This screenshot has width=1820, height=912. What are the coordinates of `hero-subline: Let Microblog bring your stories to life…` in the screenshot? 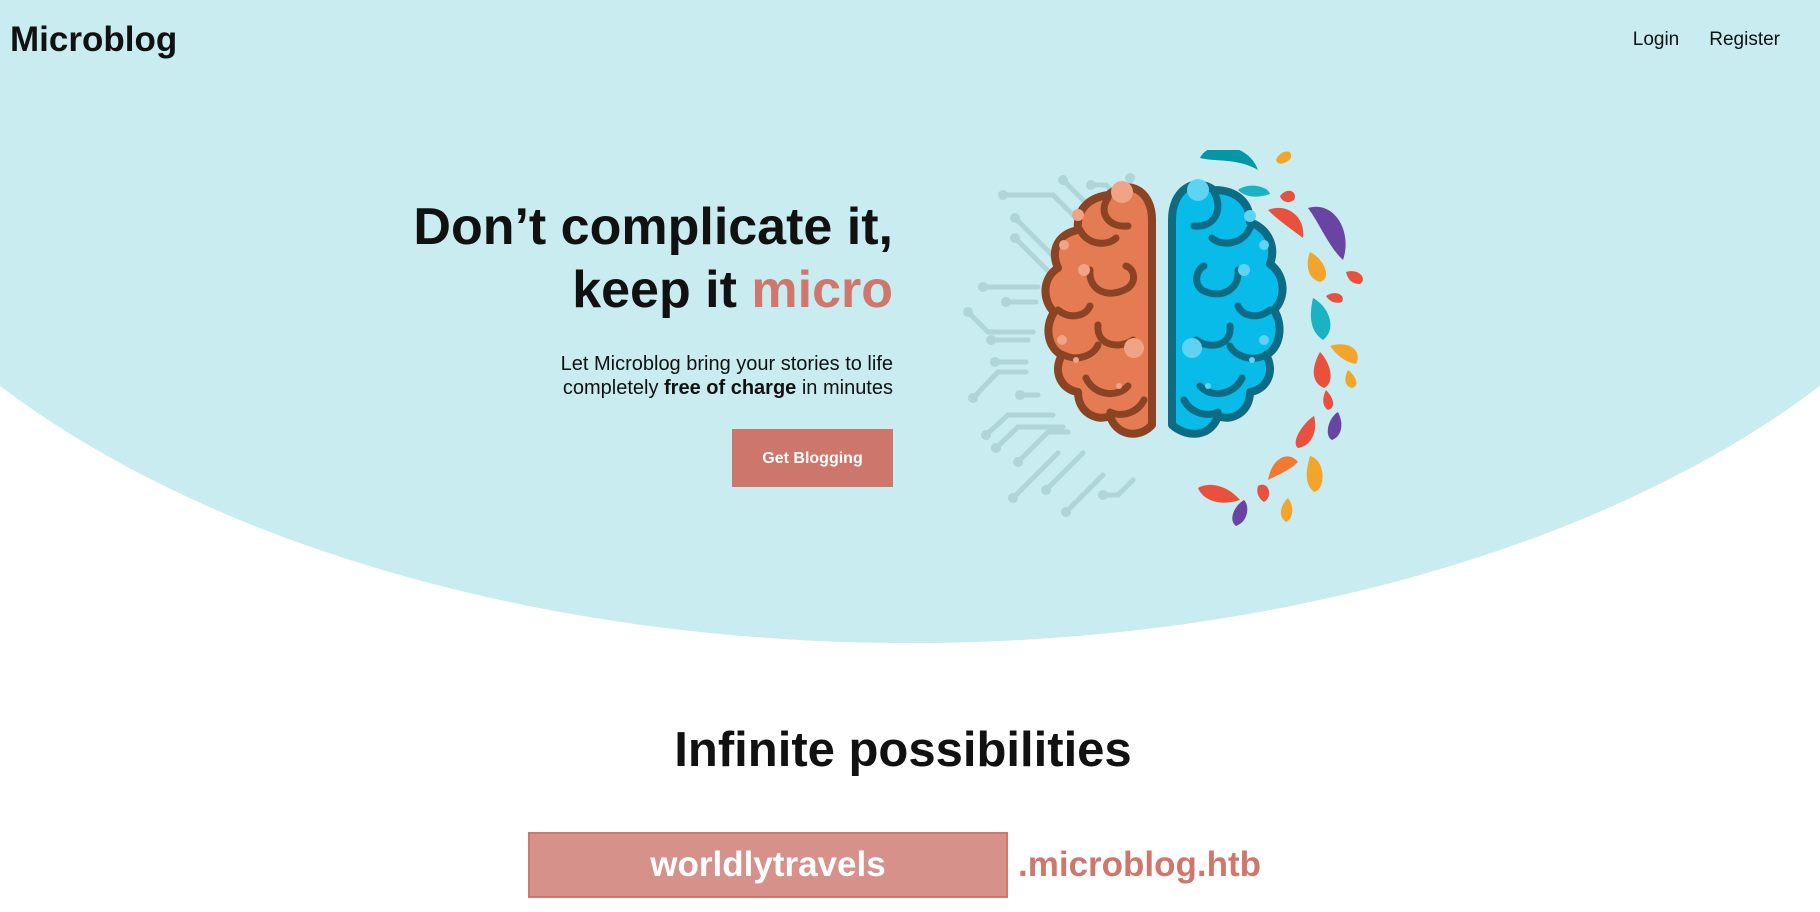 It's located at (633, 376).